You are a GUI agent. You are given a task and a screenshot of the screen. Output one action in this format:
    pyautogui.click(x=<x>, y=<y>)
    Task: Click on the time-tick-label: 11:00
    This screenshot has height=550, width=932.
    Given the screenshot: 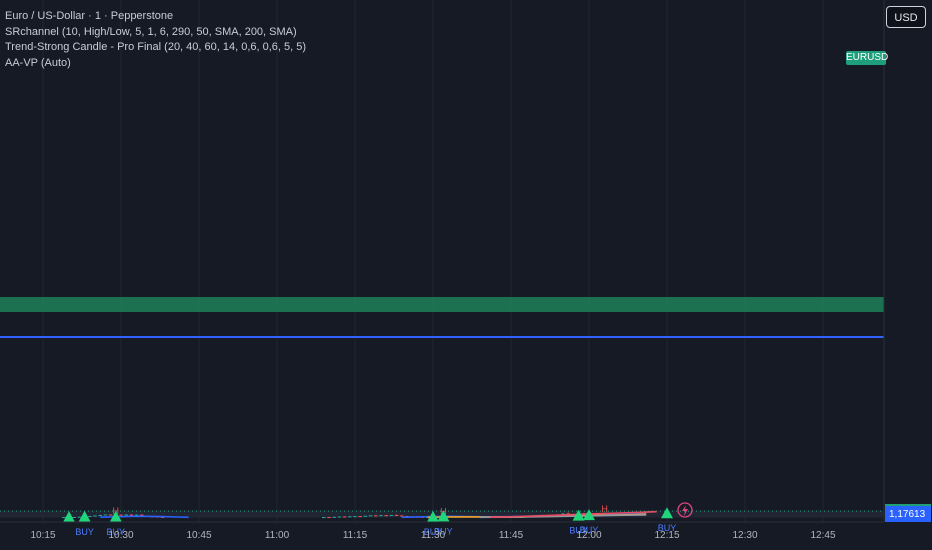 What is the action you would take?
    pyautogui.click(x=277, y=535)
    